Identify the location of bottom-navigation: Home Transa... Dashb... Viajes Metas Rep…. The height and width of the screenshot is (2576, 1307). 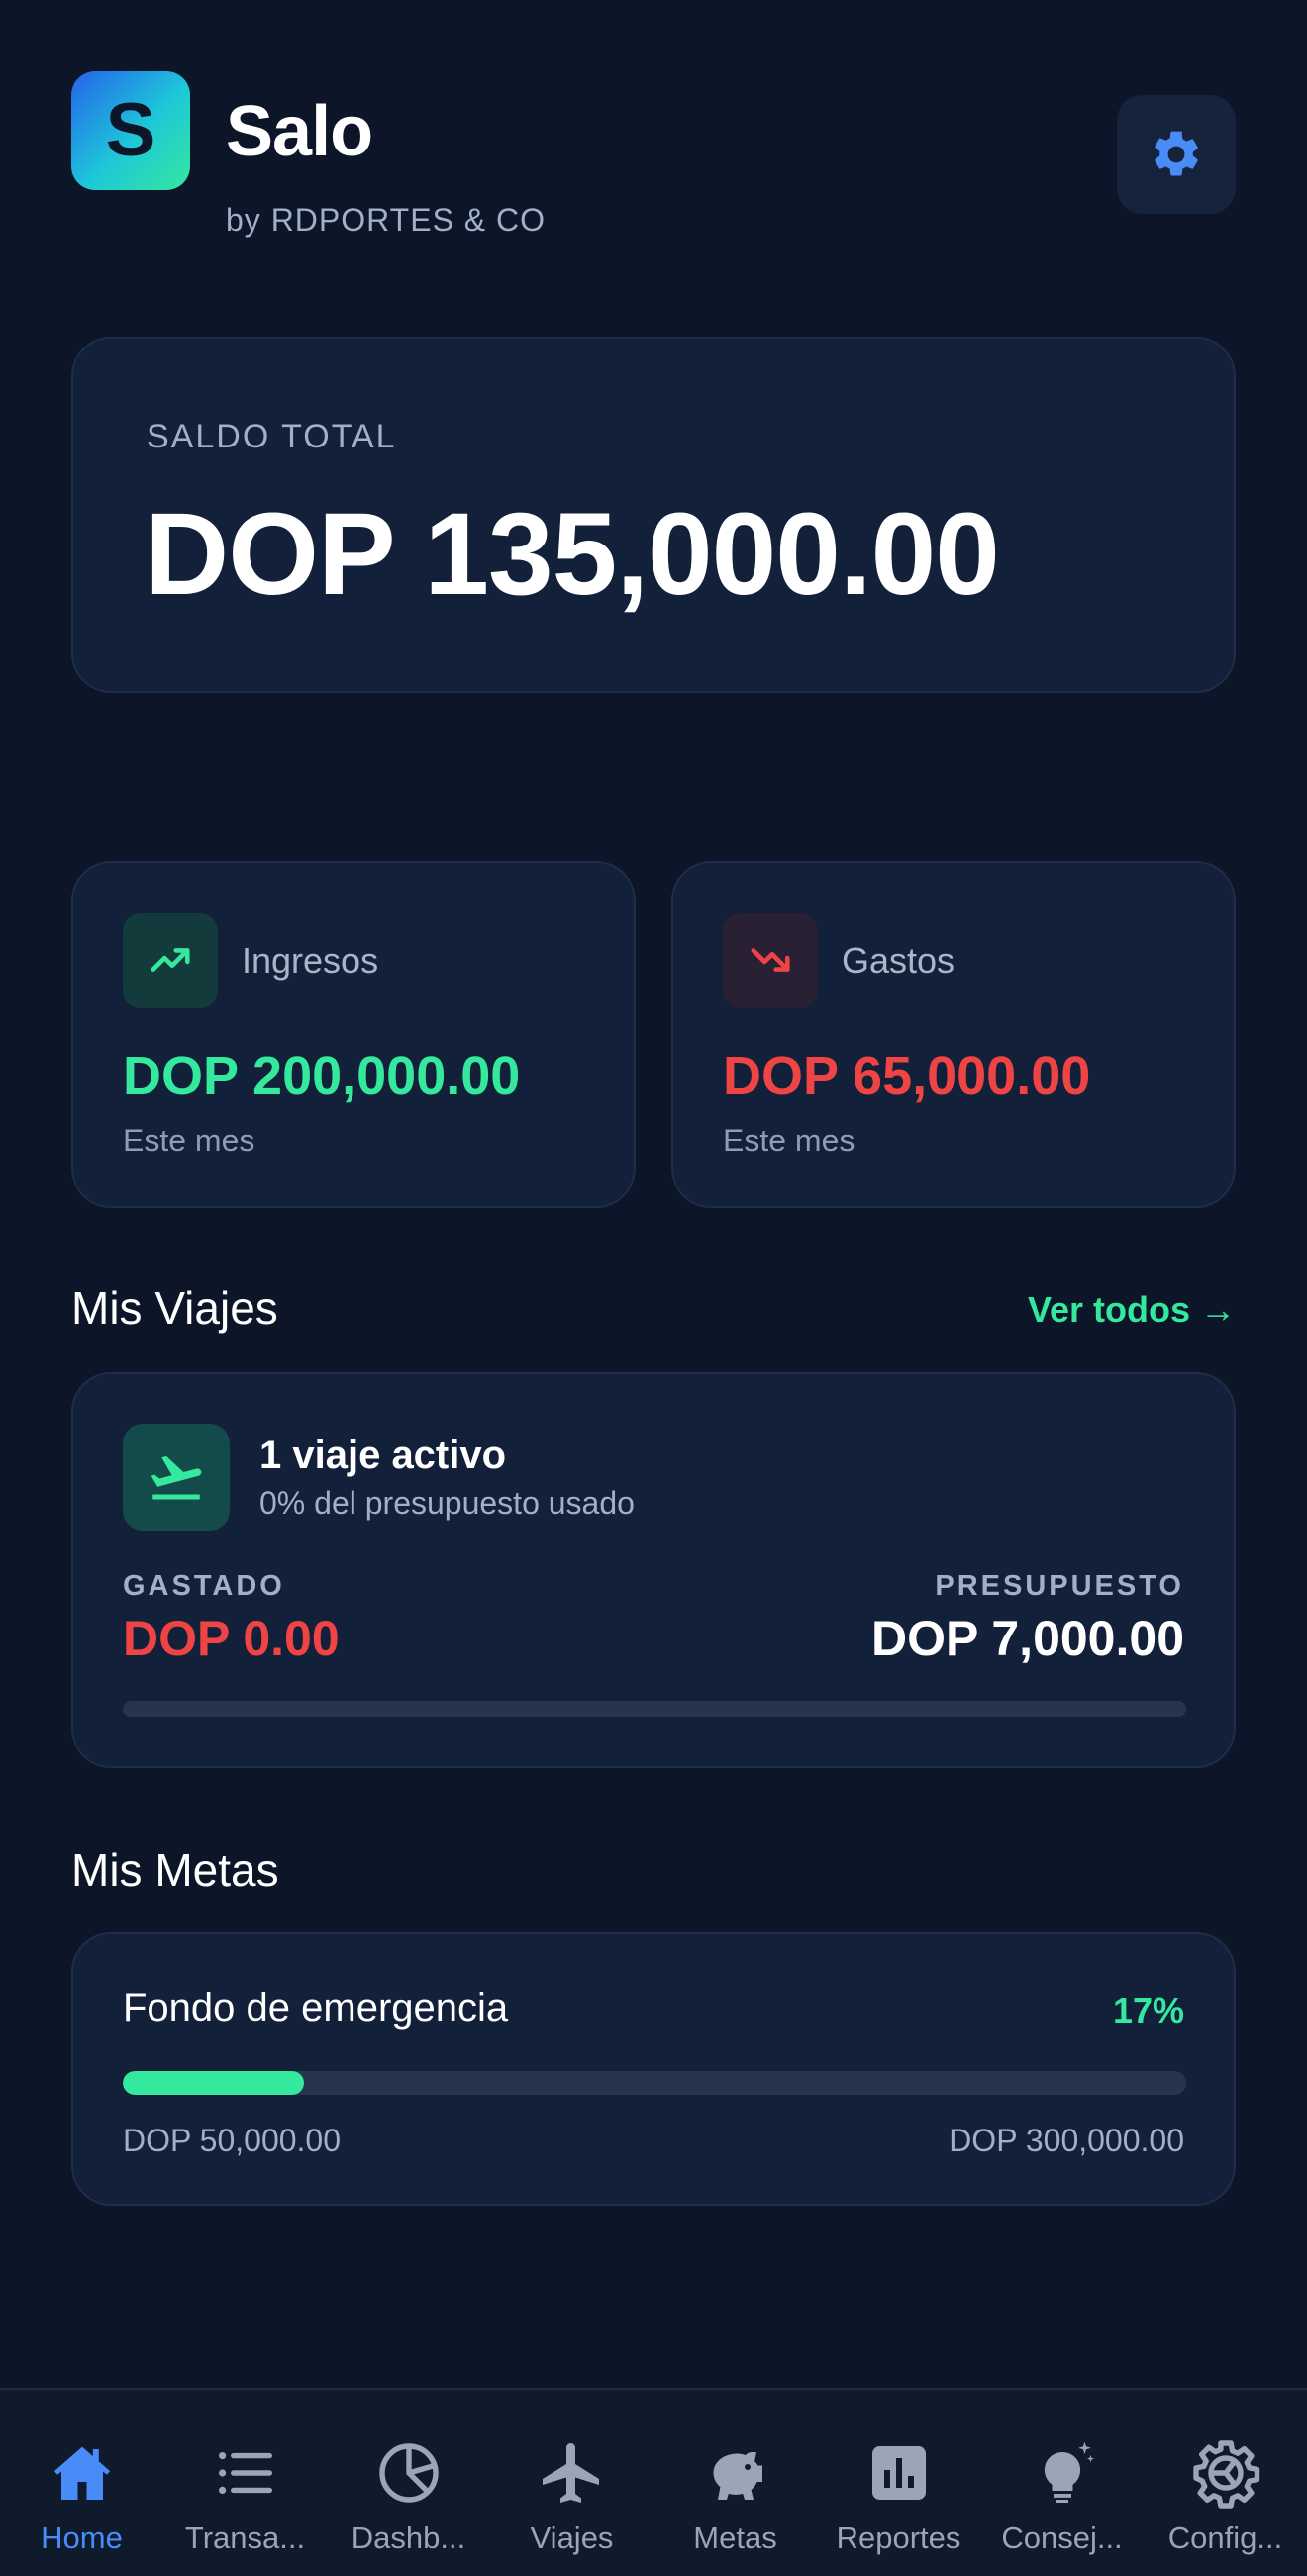
(653, 2482).